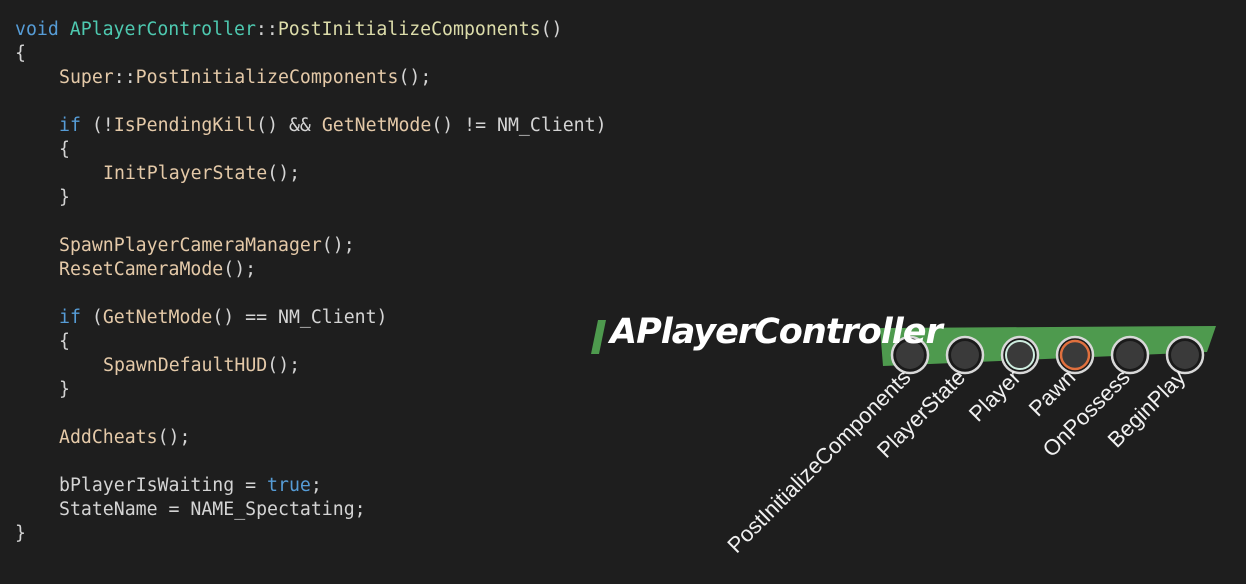 The width and height of the screenshot is (1246, 584). What do you see at coordinates (190, 245) in the screenshot?
I see `code-token: SpawnPlayerCameraManager` at bounding box center [190, 245].